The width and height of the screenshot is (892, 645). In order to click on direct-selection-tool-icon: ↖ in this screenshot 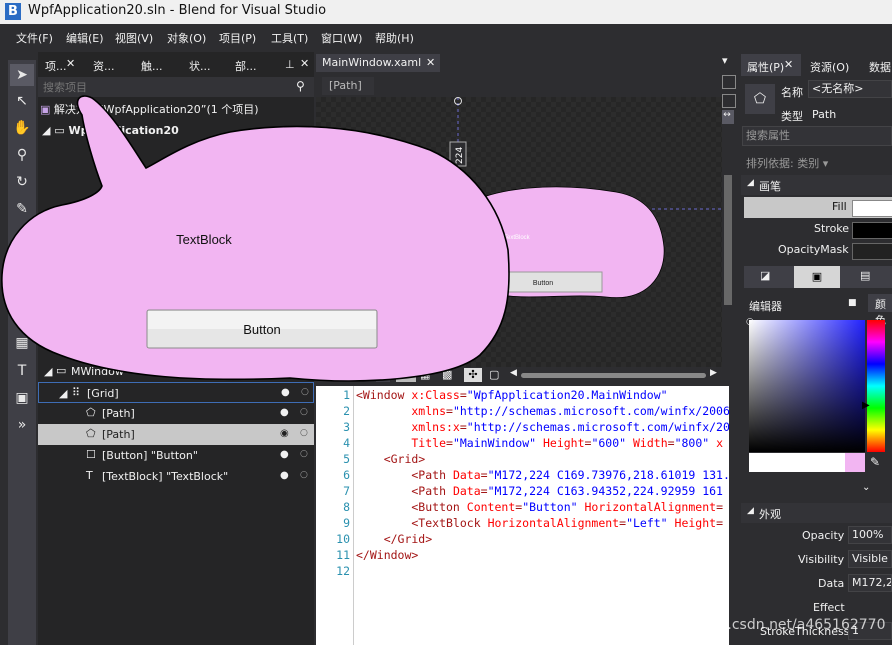, I will do `click(22, 101)`.